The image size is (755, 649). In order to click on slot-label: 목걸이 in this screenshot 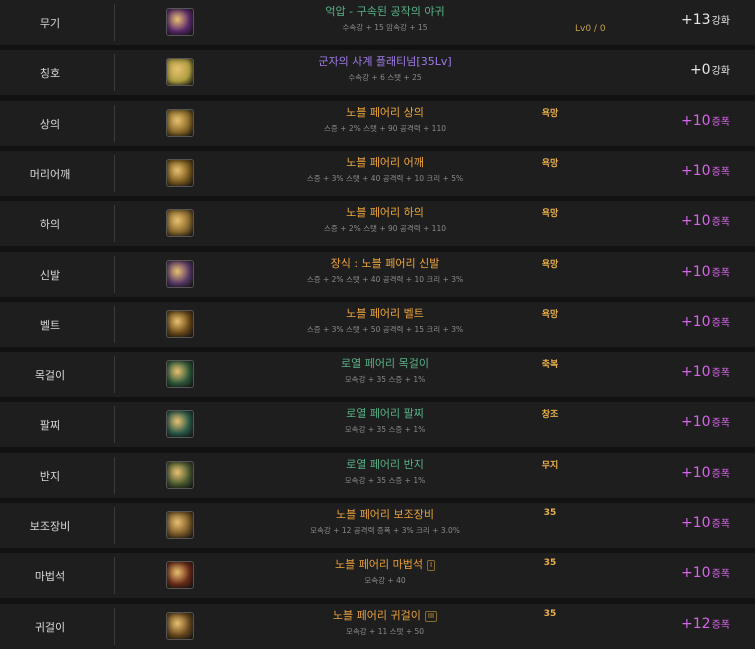, I will do `click(50, 375)`.